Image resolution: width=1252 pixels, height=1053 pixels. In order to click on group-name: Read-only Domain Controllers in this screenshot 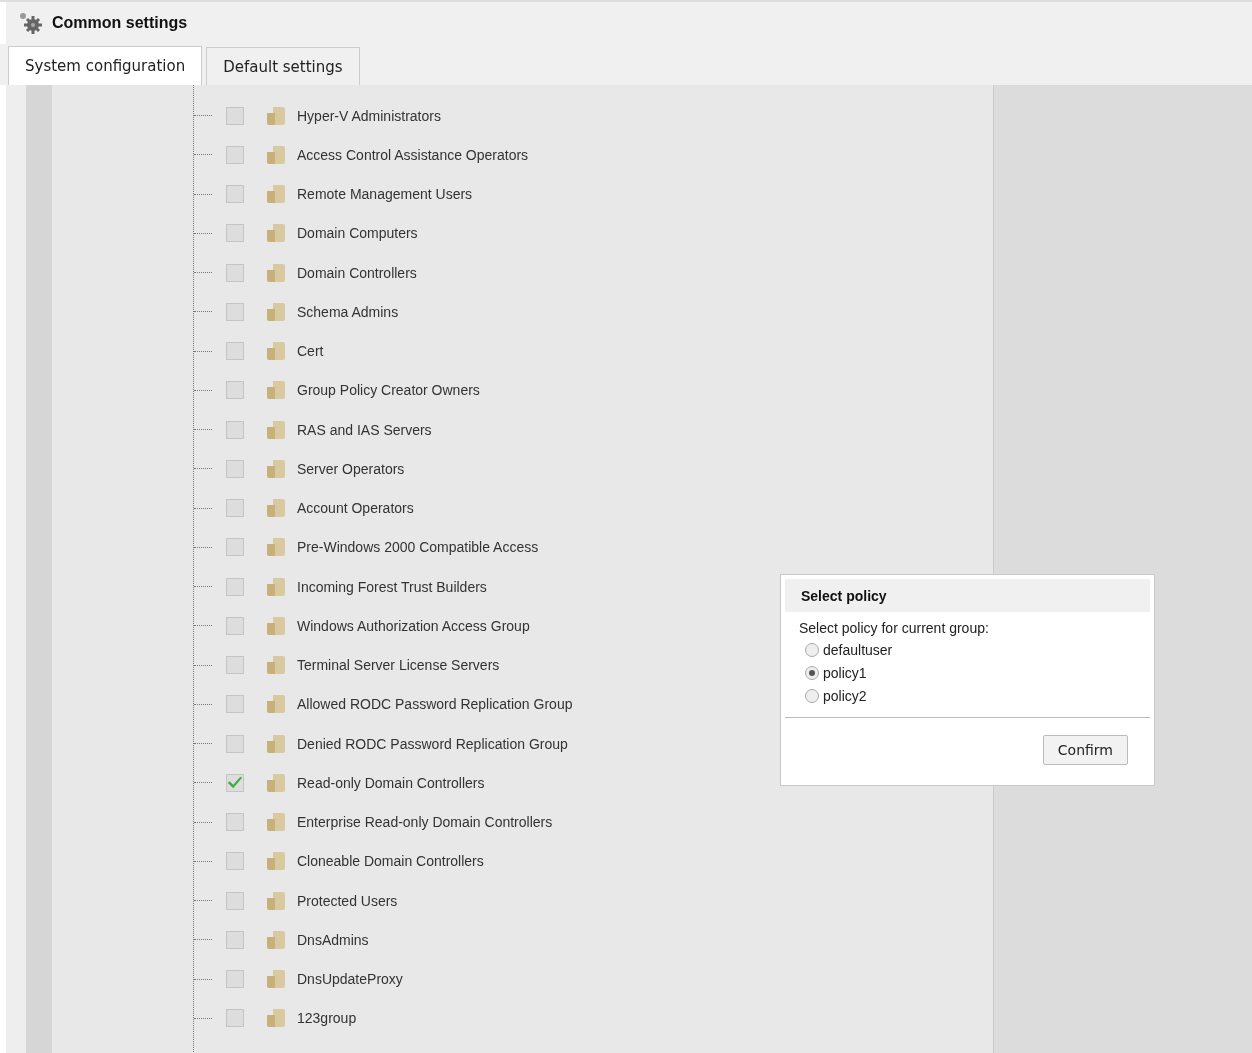, I will do `click(391, 782)`.